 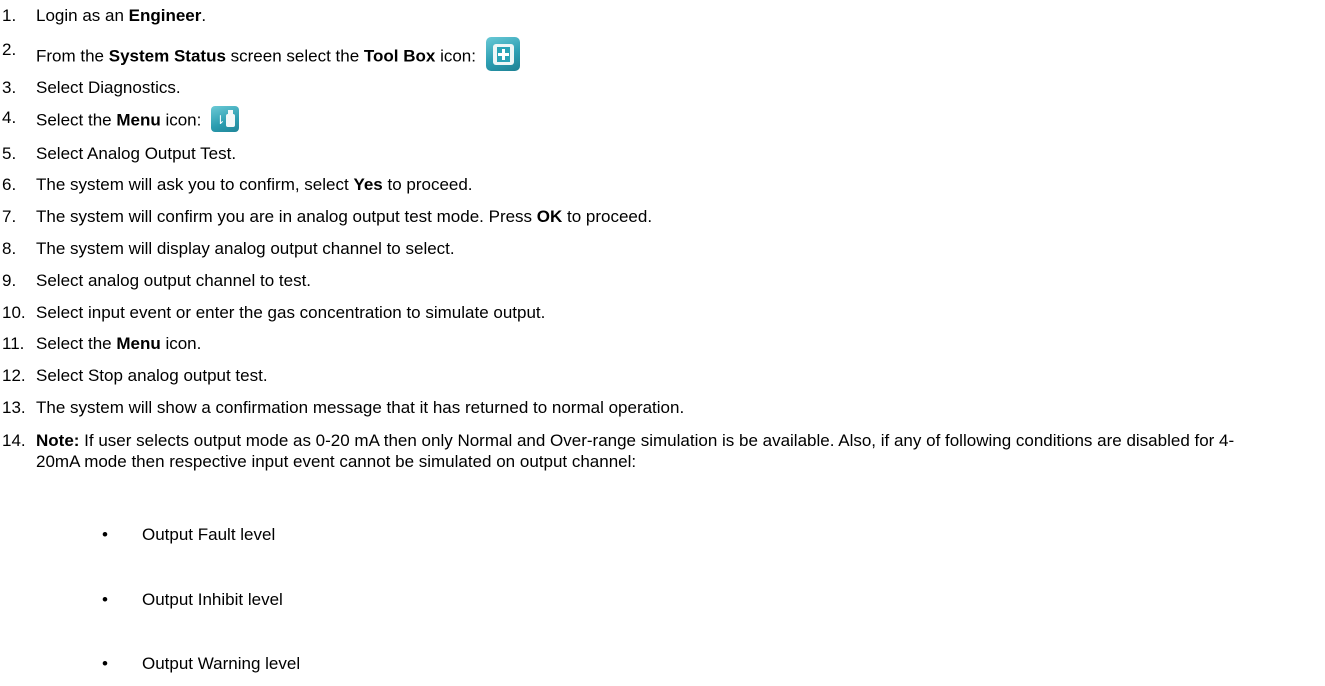 What do you see at coordinates (9, 153) in the screenshot?
I see `step-number: 5.` at bounding box center [9, 153].